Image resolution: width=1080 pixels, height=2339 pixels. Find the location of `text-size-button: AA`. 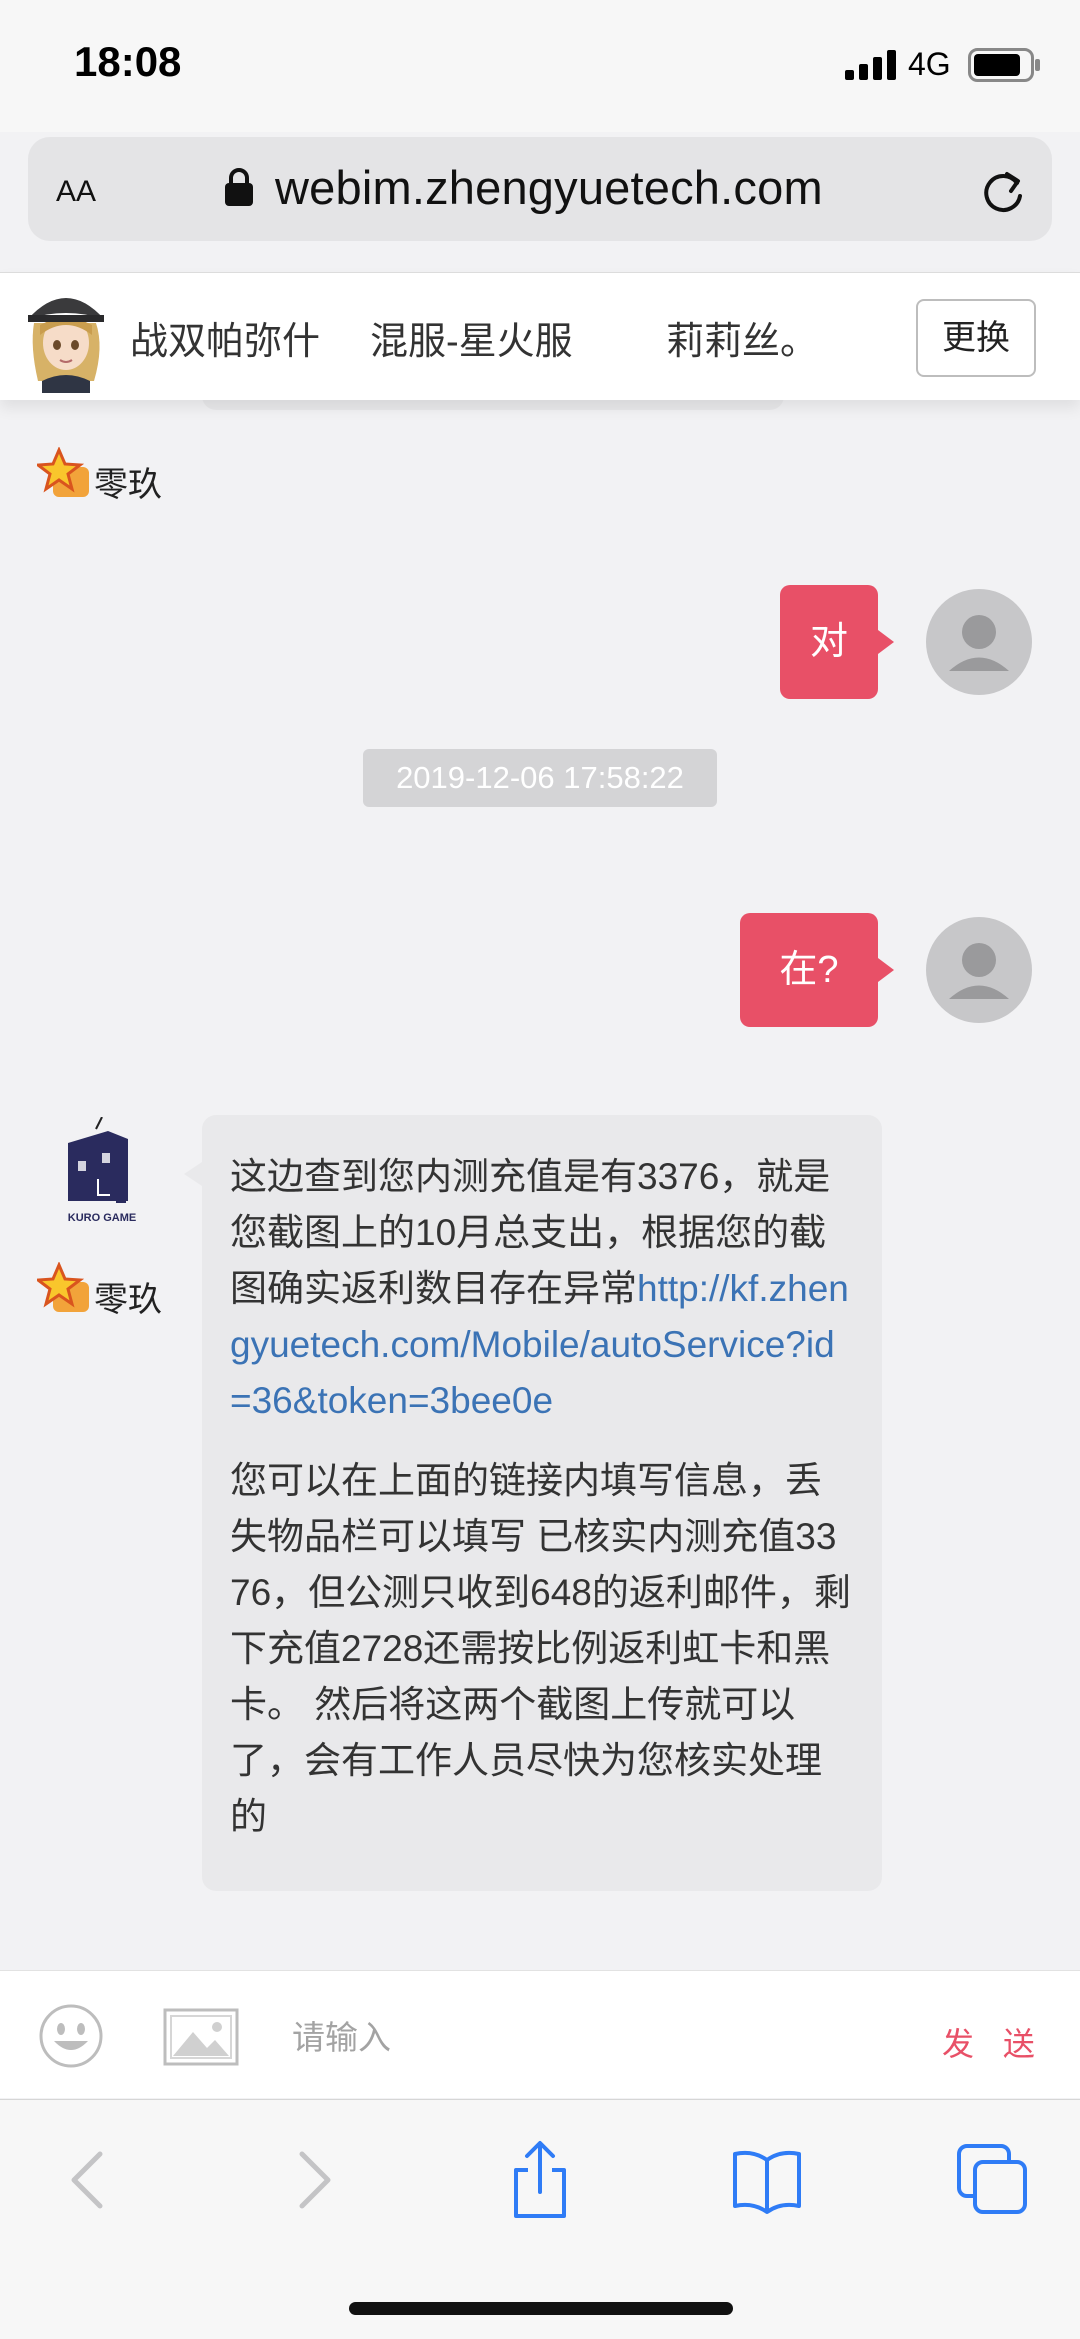

text-size-button: AA is located at coordinates (76, 188).